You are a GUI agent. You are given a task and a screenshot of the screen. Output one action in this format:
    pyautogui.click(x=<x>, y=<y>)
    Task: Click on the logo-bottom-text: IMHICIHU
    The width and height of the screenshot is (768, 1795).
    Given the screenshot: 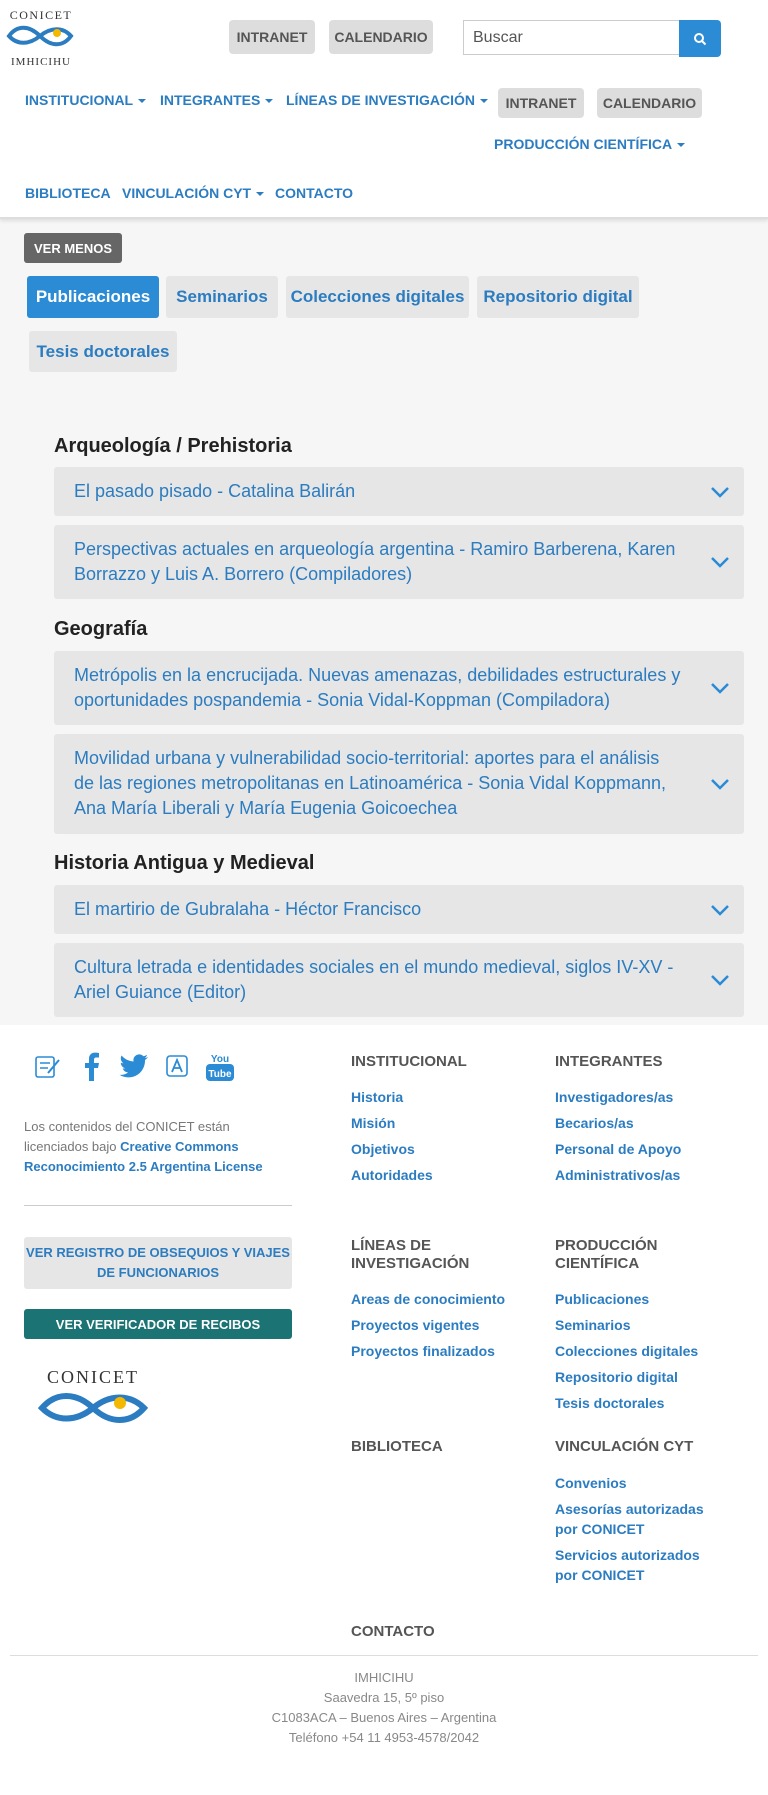 What is the action you would take?
    pyautogui.click(x=41, y=62)
    